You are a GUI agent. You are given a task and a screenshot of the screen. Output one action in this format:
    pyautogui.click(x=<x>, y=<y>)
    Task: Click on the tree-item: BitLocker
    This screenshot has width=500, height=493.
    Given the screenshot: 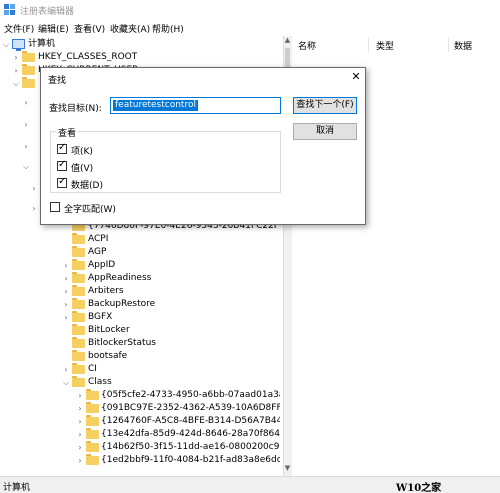 What is the action you would take?
    pyautogui.click(x=140, y=330)
    